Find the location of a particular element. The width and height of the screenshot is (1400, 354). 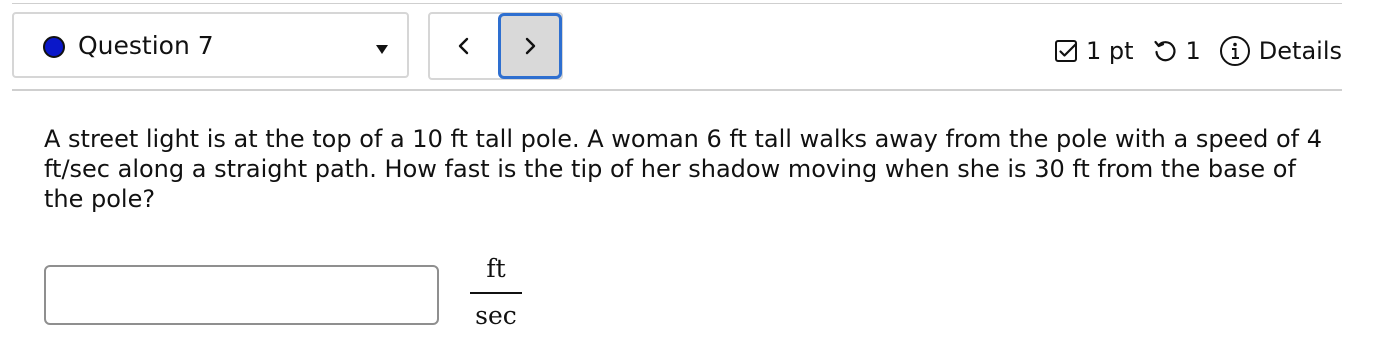

unit-numerator: ft is located at coordinates (496, 268).